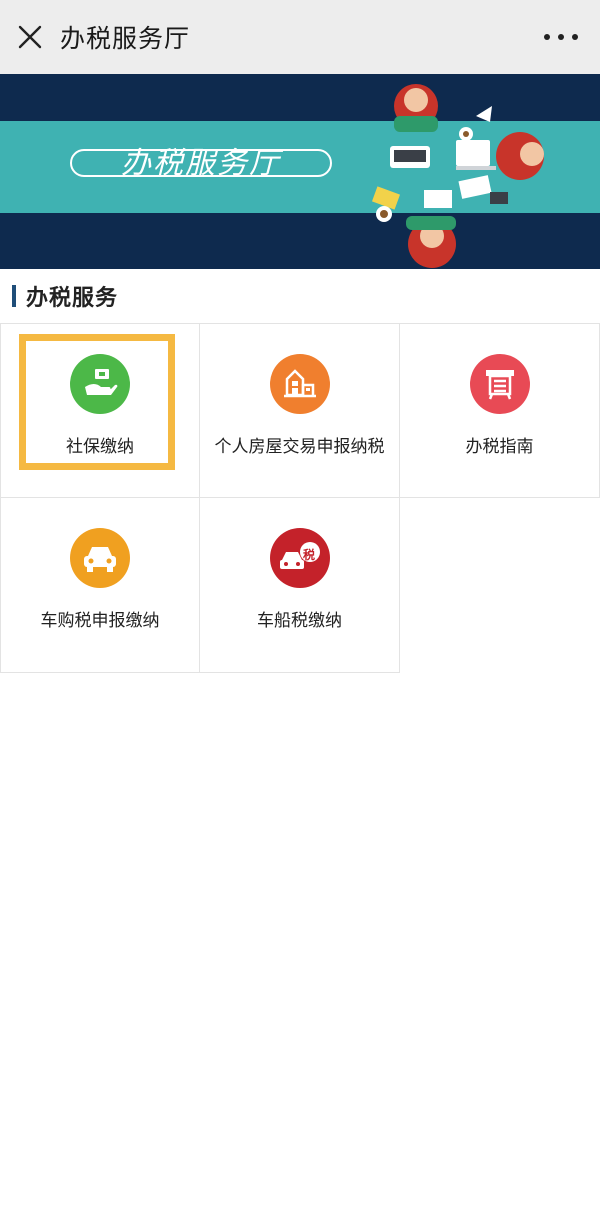 The width and height of the screenshot is (600, 1214). Describe the element at coordinates (300, 37) in the screenshot. I see `title-bar: 办税服务厅` at that location.